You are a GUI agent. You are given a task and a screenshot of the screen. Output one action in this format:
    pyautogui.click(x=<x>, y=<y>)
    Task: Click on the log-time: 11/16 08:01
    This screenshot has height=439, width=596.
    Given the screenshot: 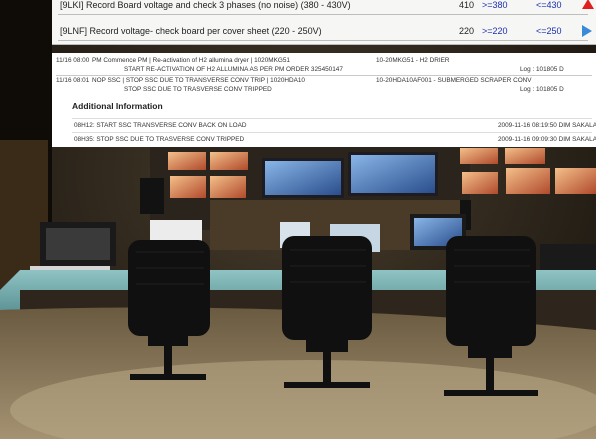 What is the action you would take?
    pyautogui.click(x=73, y=80)
    